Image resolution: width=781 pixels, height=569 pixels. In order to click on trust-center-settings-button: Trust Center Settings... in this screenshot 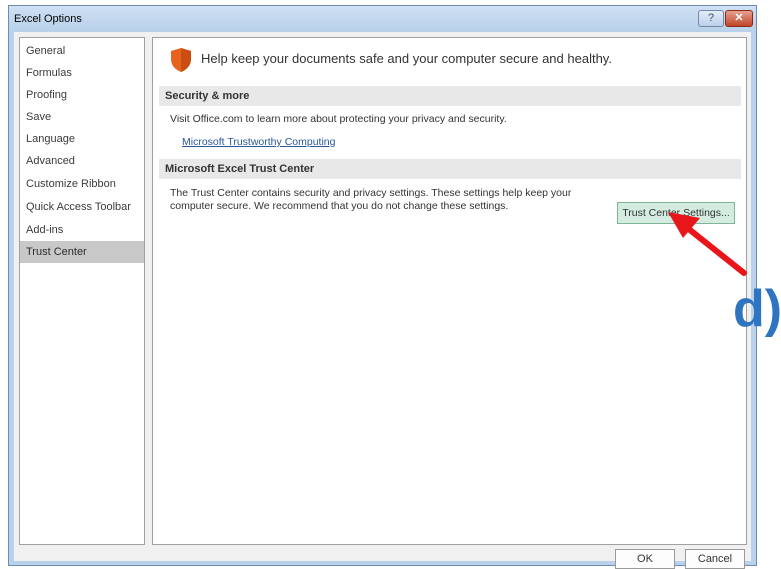, I will do `click(676, 213)`.